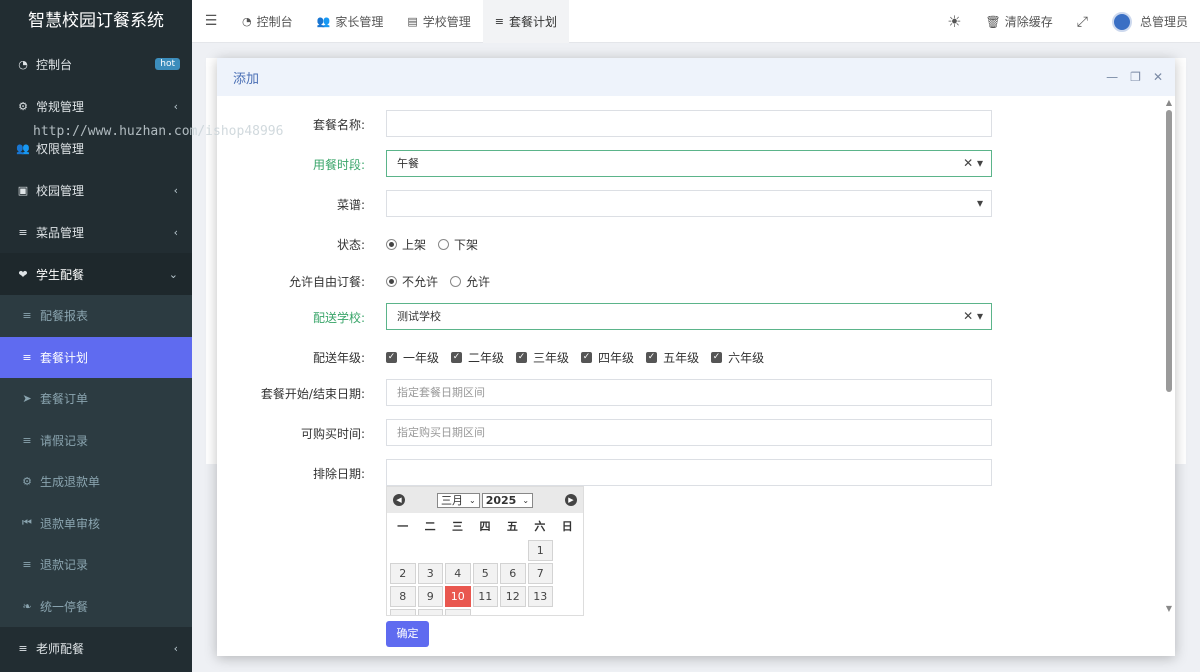  Describe the element at coordinates (359, 21) in the screenshot. I see `tab-label: 家长管理` at that location.